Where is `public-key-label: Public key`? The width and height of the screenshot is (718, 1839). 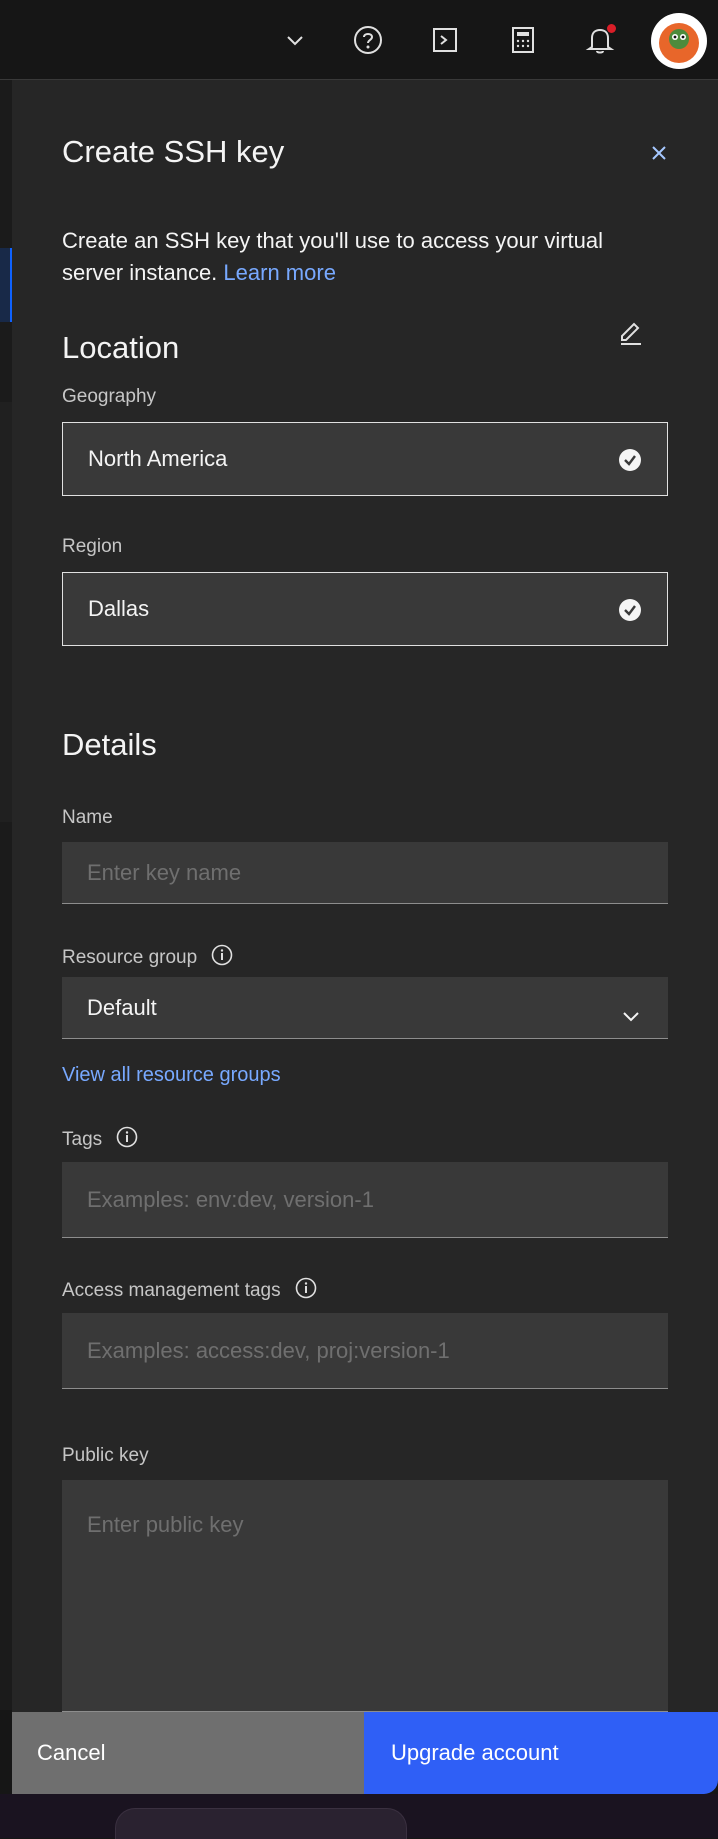 public-key-label: Public key is located at coordinates (105, 1456).